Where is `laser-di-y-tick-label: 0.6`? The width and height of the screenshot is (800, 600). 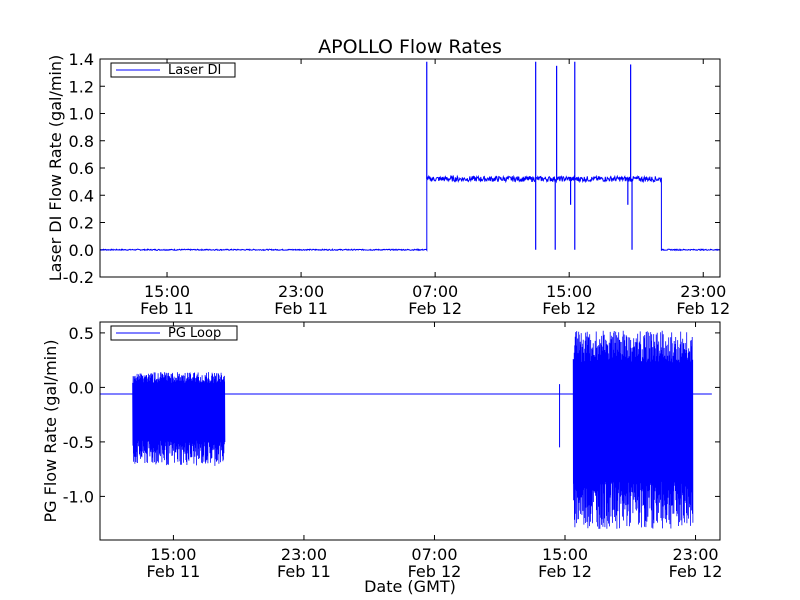 laser-di-y-tick-label: 0.6 is located at coordinates (81, 168).